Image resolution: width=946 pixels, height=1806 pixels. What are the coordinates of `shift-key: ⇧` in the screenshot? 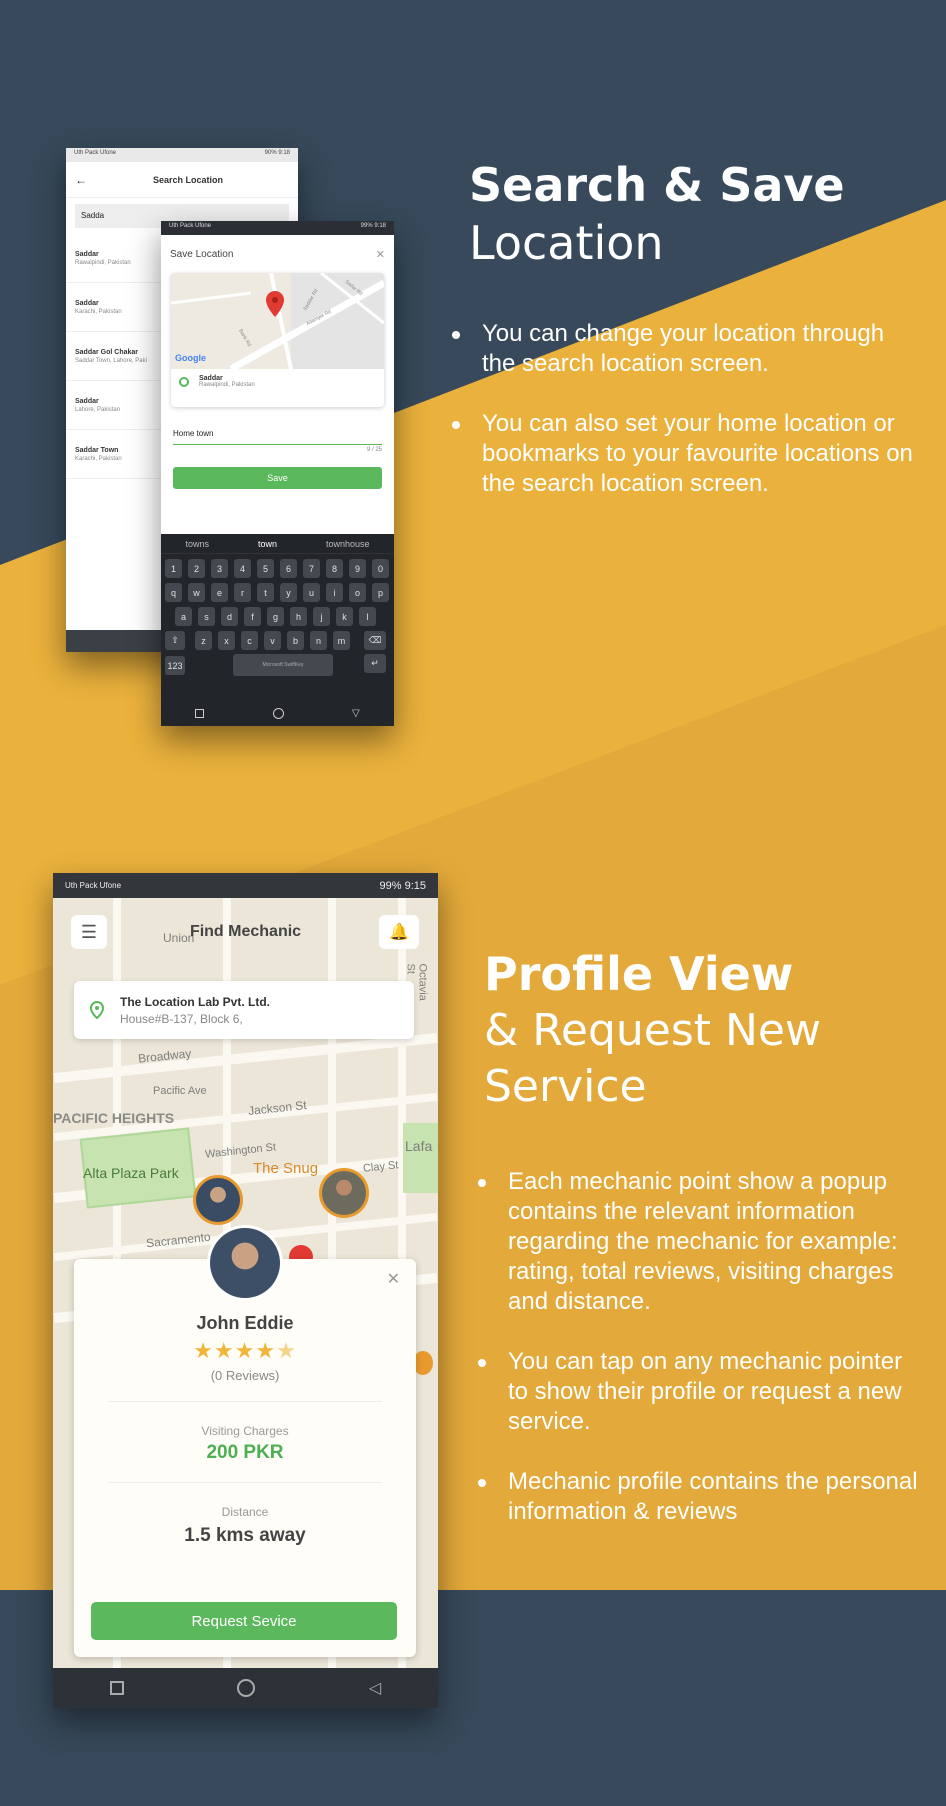 It's located at (175, 640).